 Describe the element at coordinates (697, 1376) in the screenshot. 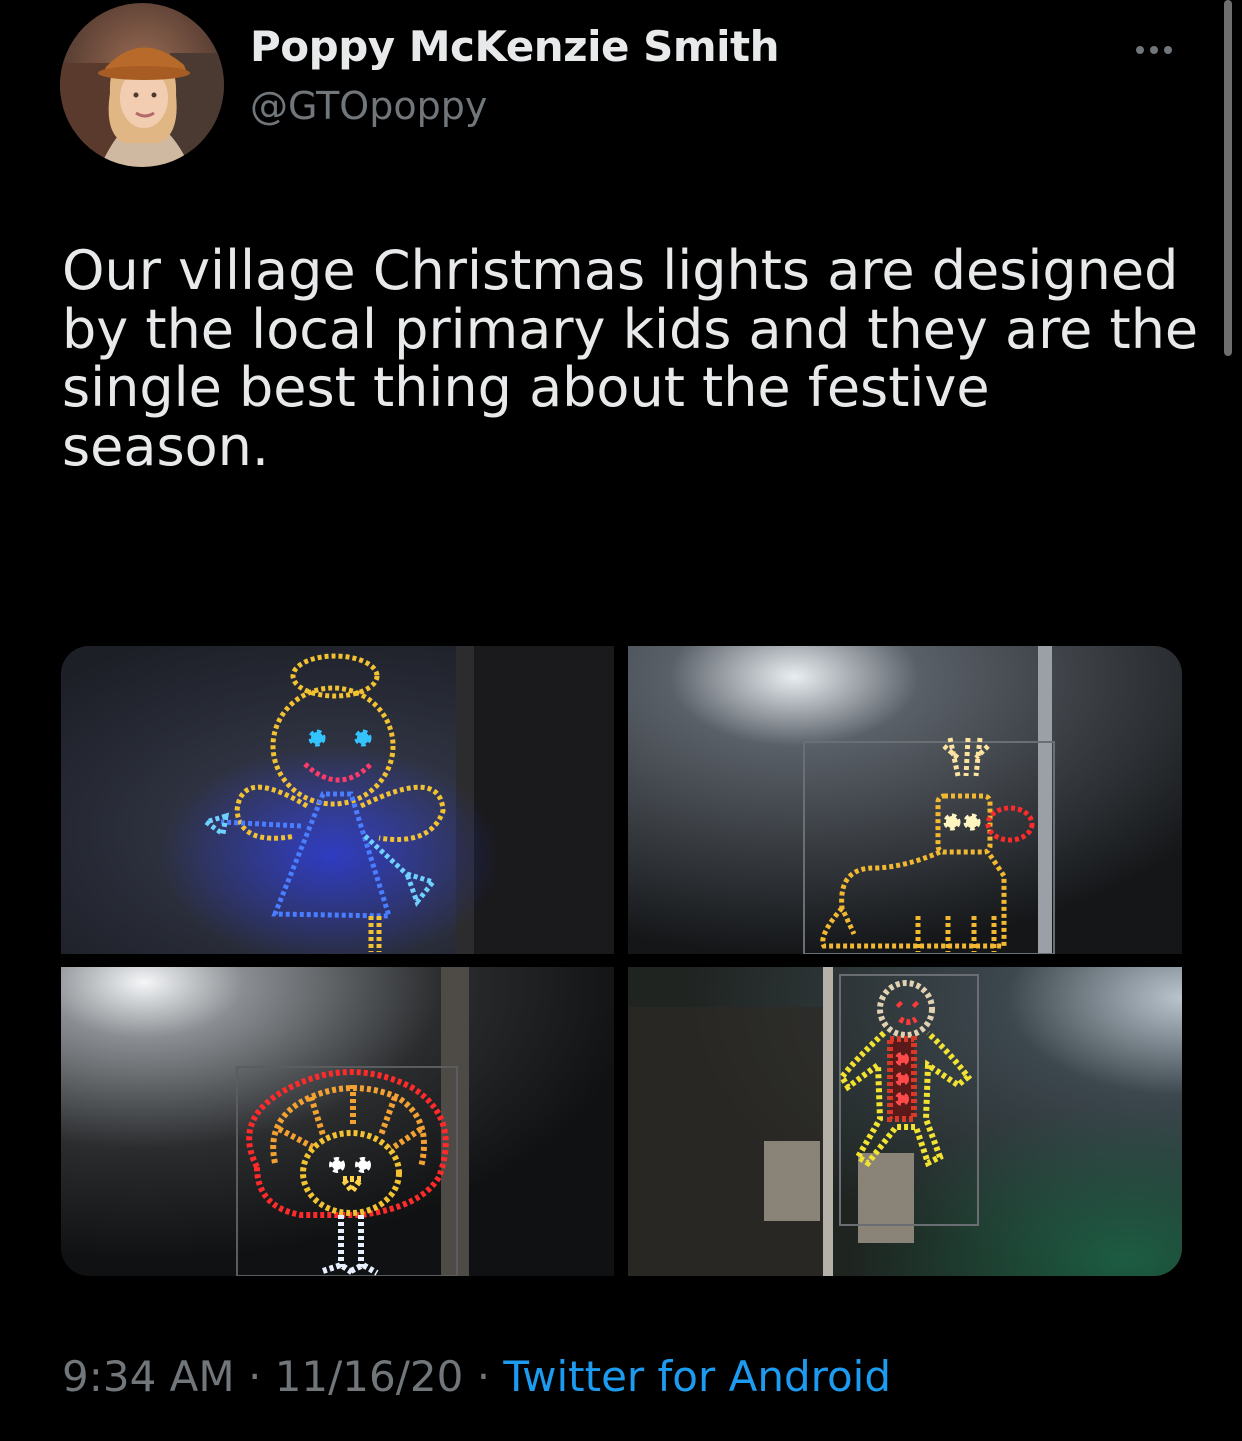

I see `tweet-source-link: Twitter for Android` at that location.